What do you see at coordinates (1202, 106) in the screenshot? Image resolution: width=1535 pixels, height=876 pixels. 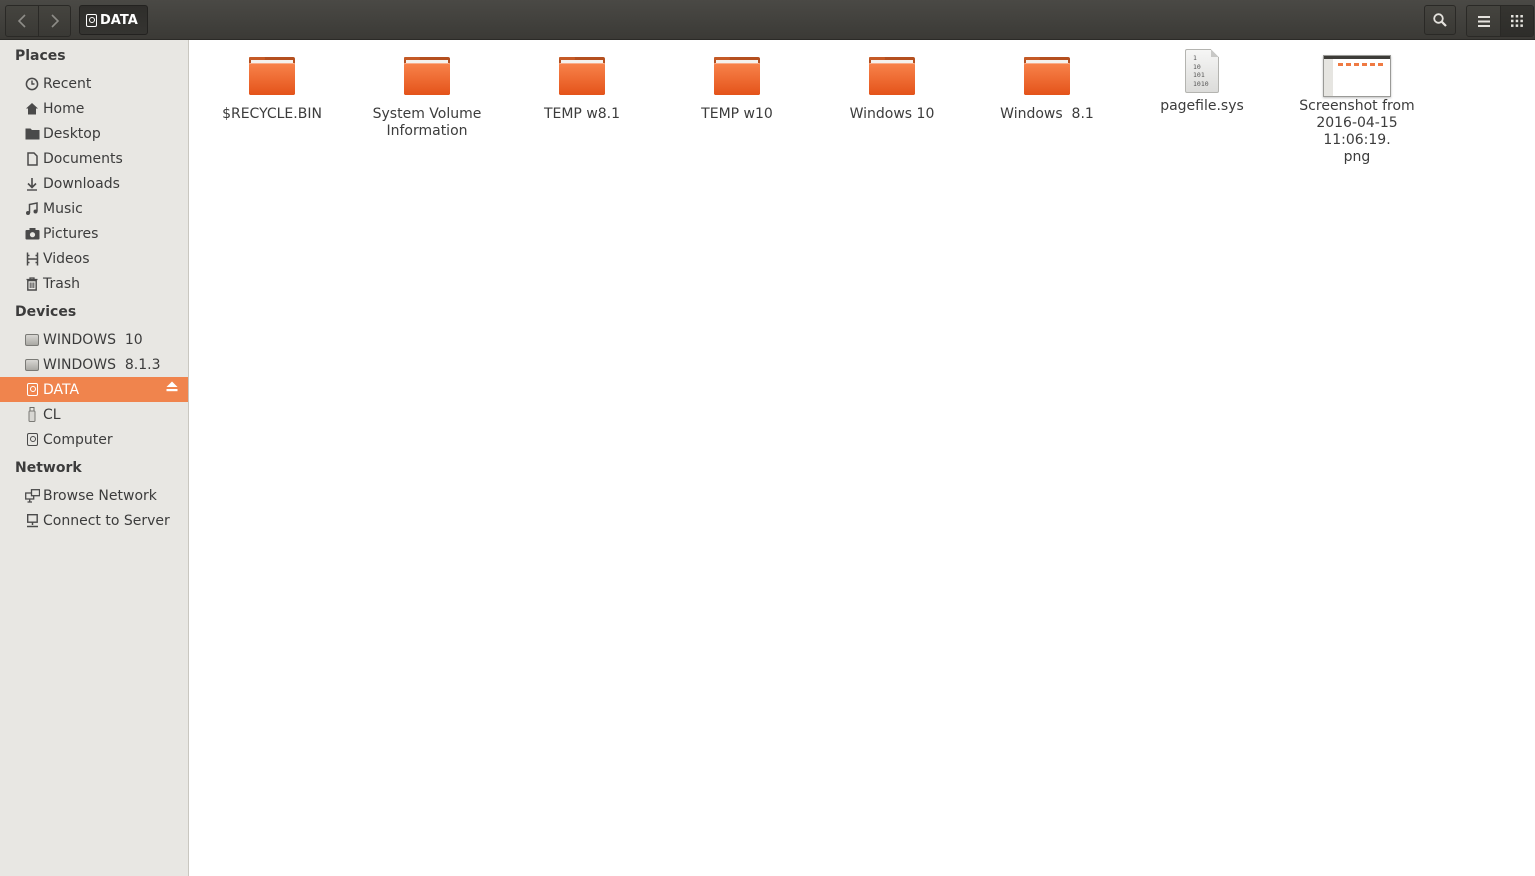 I see `file-name: pagefile.sys` at bounding box center [1202, 106].